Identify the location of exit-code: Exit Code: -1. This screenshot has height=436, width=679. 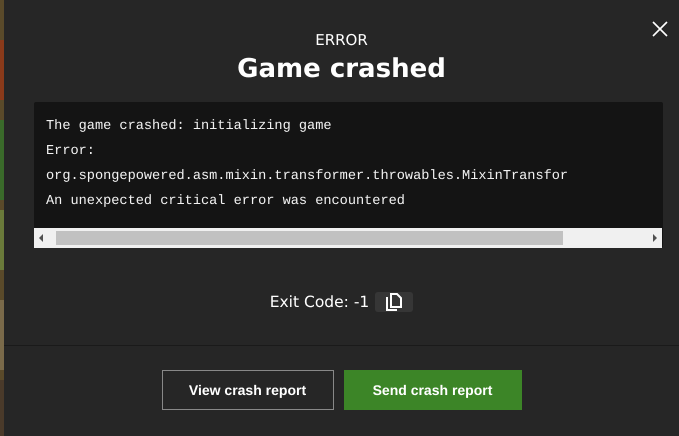
(320, 302).